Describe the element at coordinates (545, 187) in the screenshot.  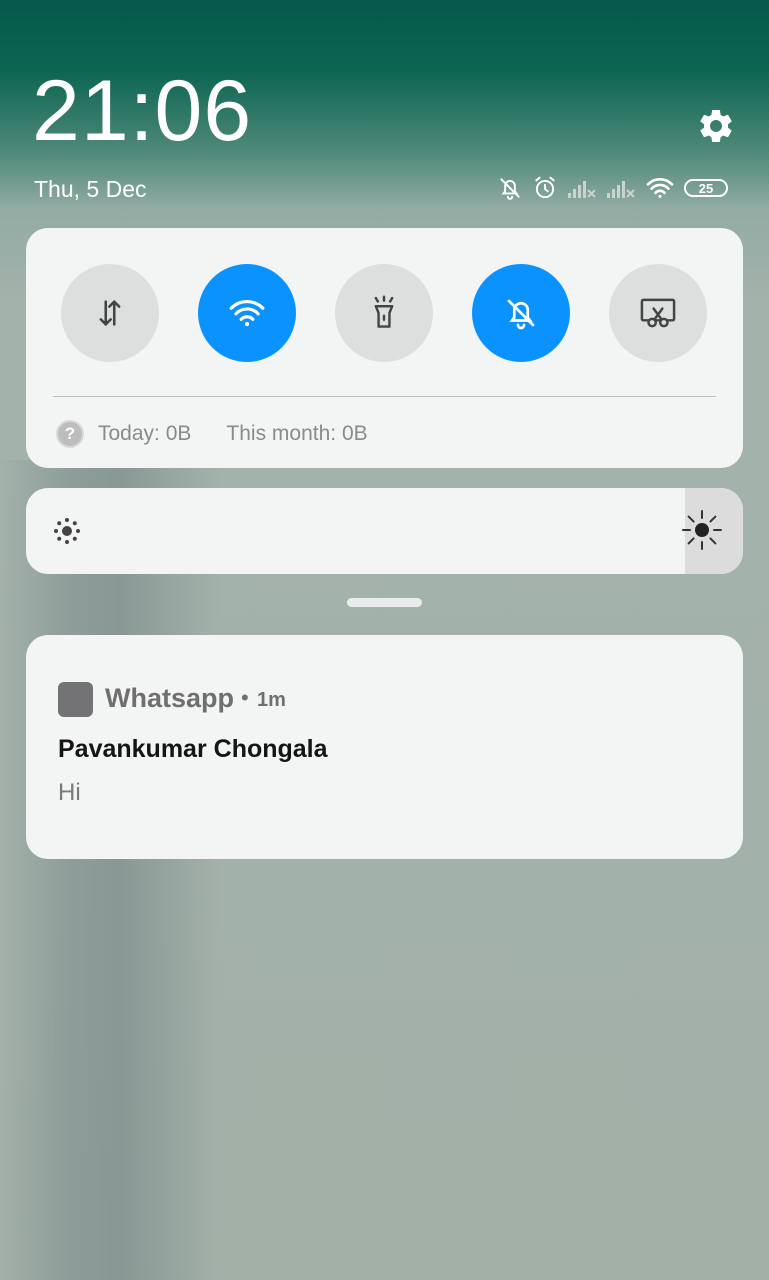
I see `alarm-icon` at that location.